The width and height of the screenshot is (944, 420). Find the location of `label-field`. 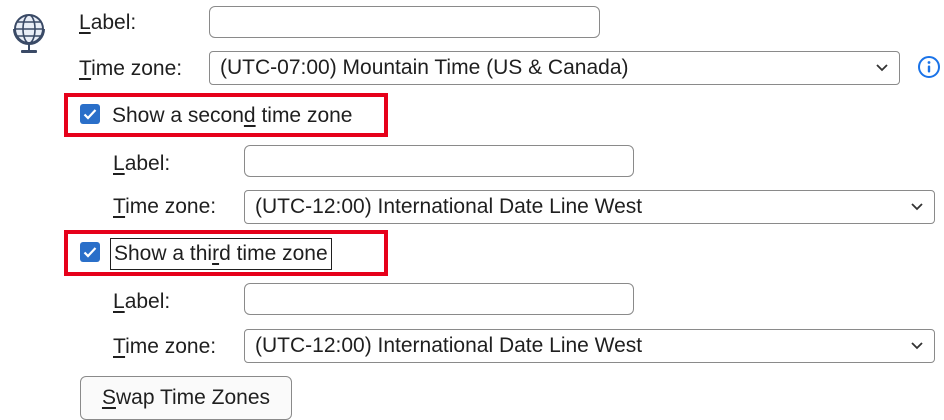

label-field is located at coordinates (404, 22).